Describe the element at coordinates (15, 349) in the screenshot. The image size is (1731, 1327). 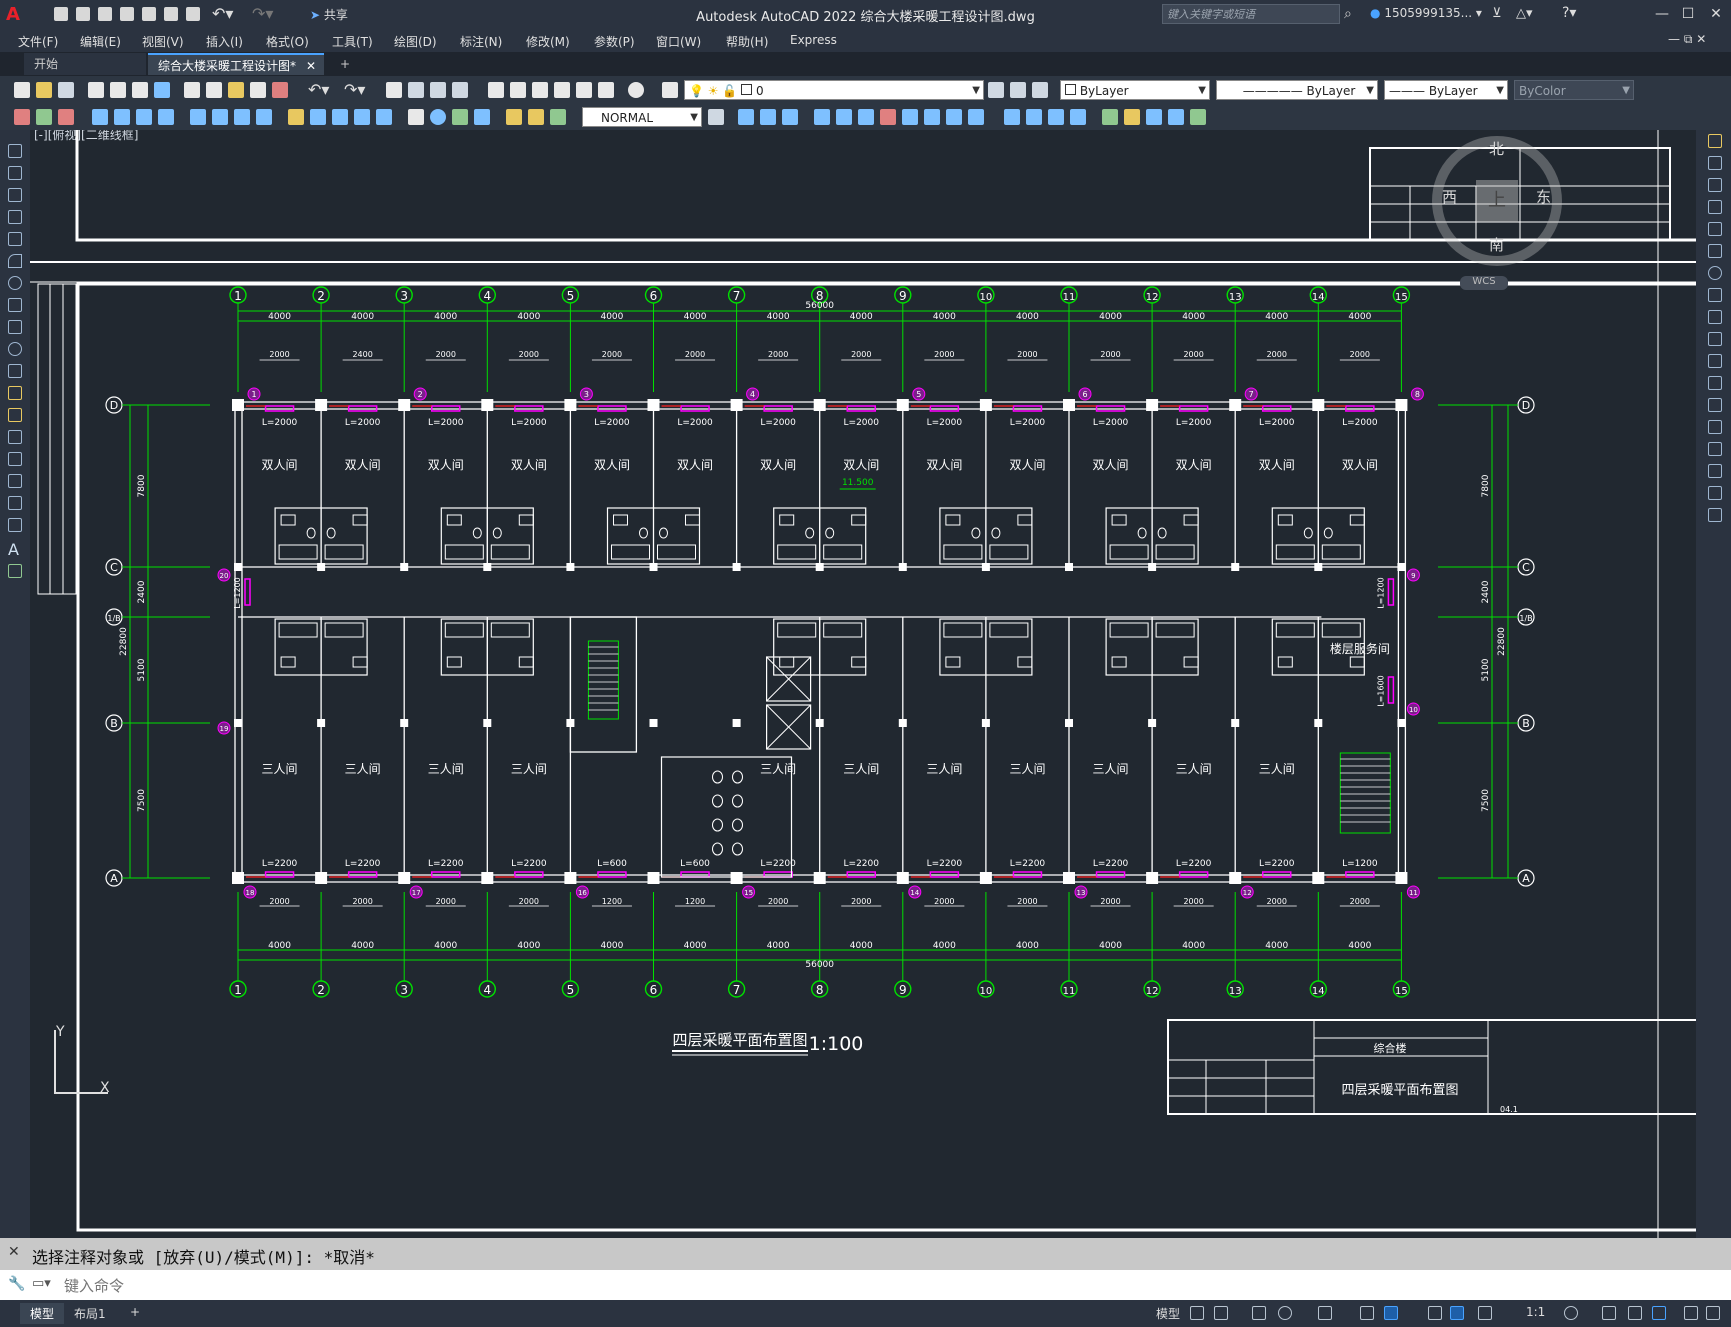
I see `ellipse-icon` at that location.